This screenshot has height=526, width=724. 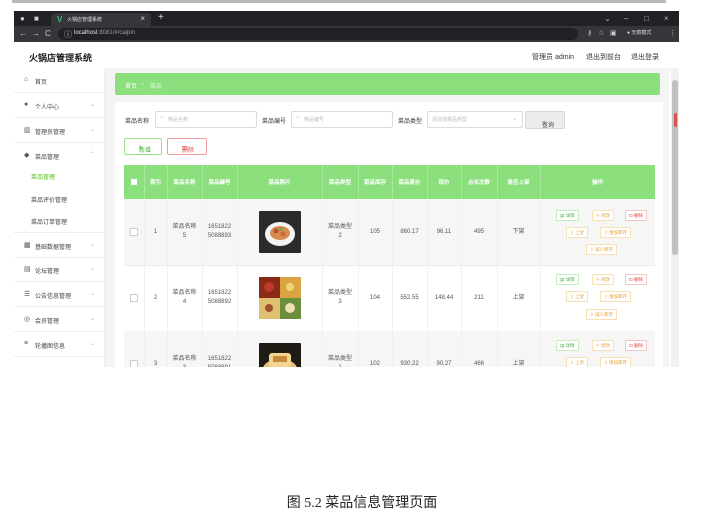 What do you see at coordinates (36, 18) in the screenshot?
I see `tab-search-icon: ■` at bounding box center [36, 18].